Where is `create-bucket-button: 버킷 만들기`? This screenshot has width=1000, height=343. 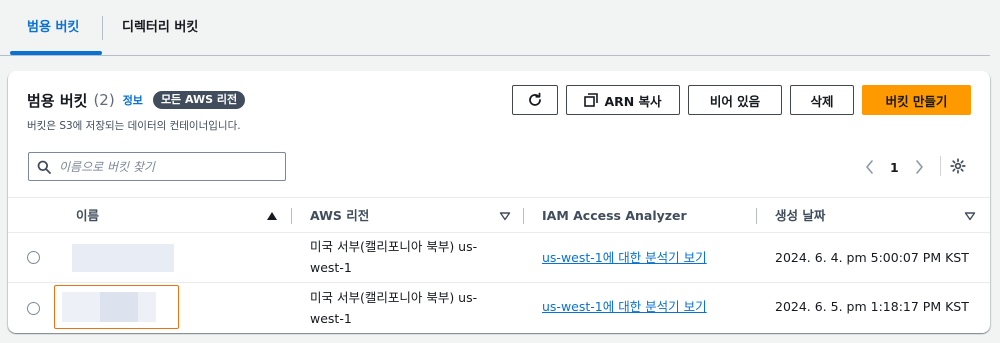
create-bucket-button: 버킷 만들기 is located at coordinates (916, 100).